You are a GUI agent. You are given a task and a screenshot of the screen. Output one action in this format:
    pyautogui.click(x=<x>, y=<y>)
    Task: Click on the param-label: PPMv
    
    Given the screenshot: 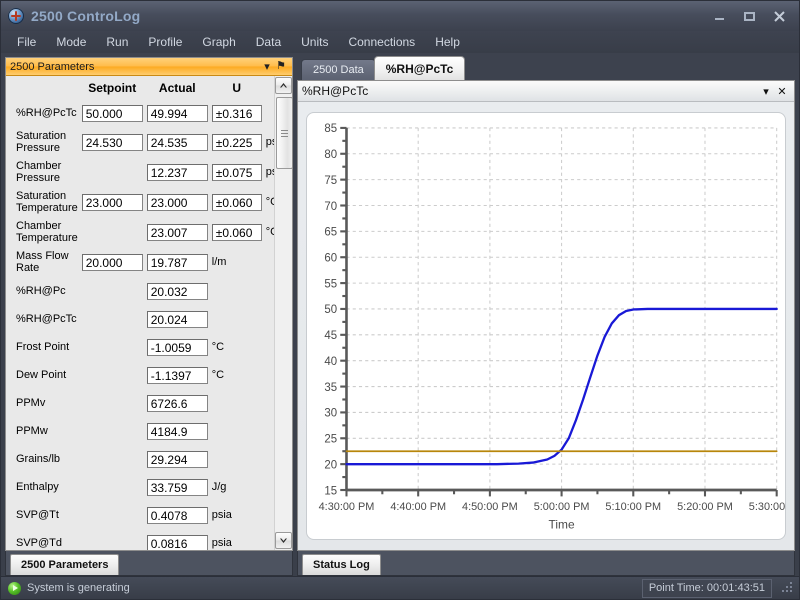 What is the action you would take?
    pyautogui.click(x=31, y=403)
    